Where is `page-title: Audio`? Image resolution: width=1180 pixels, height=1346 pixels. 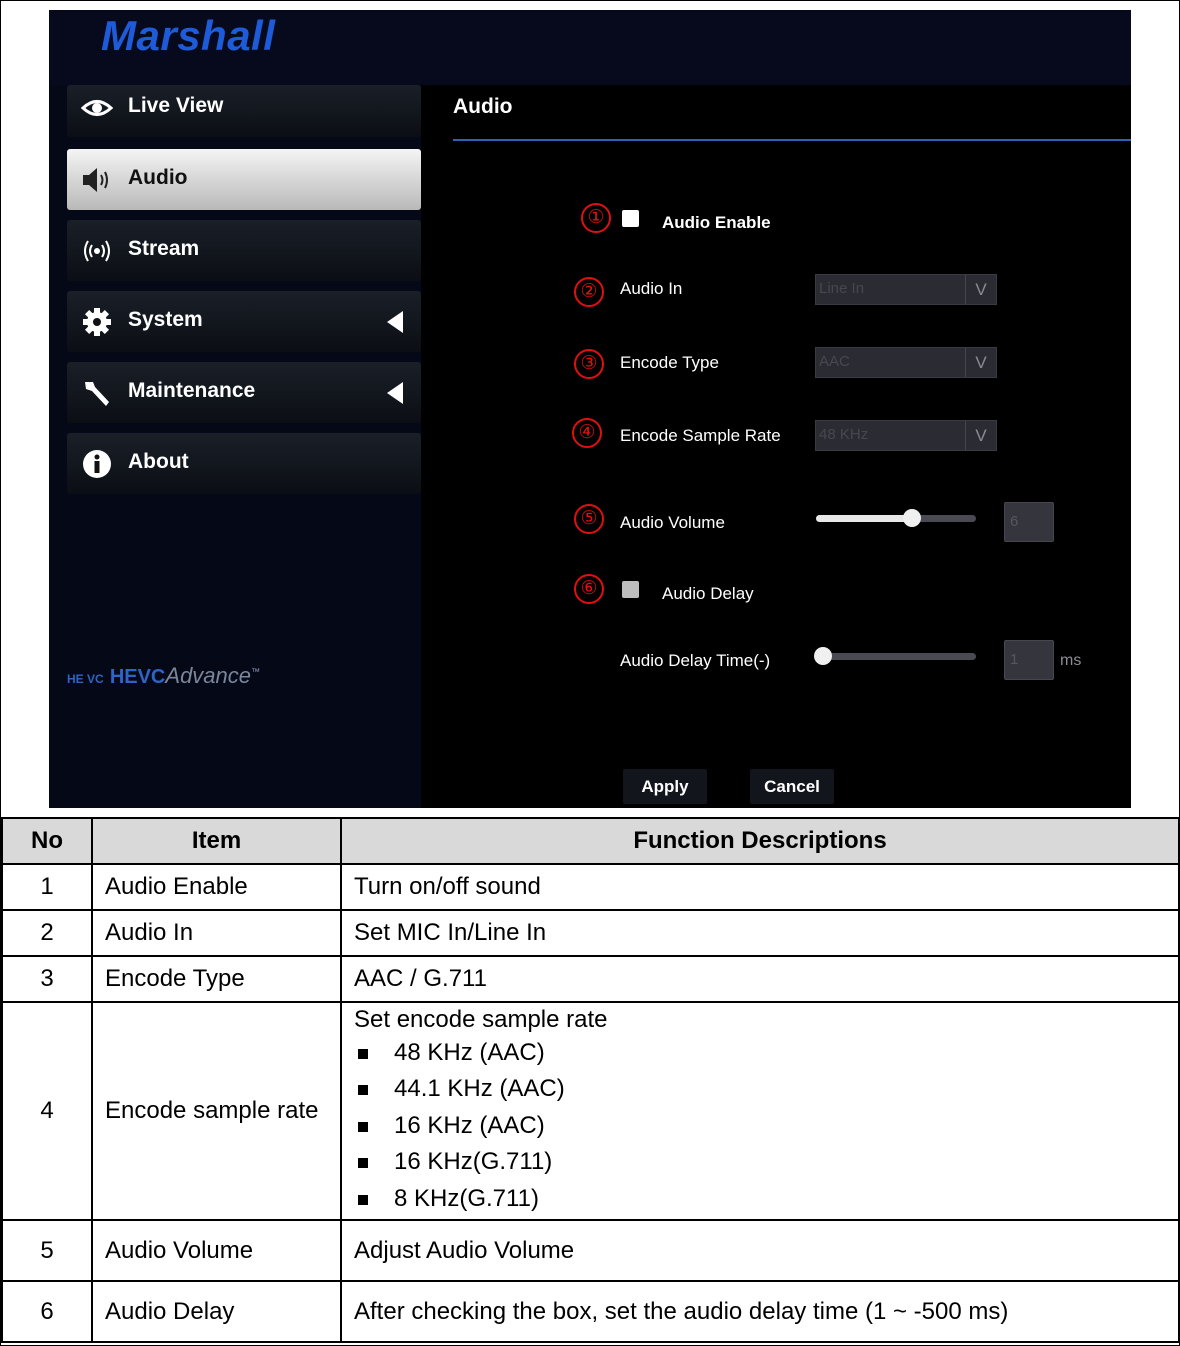 page-title: Audio is located at coordinates (483, 106).